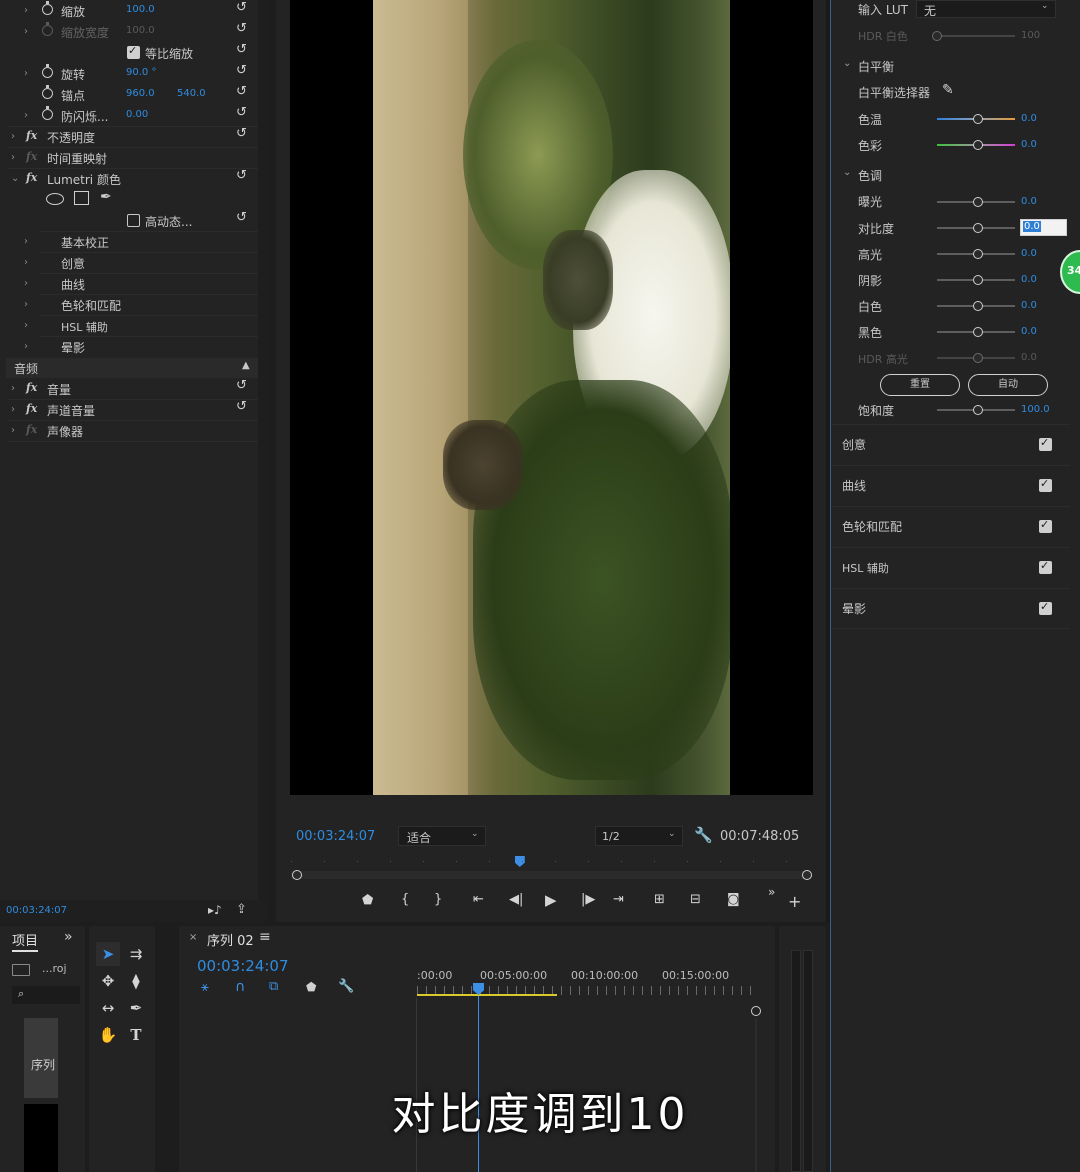 Image resolution: width=1080 pixels, height=1172 pixels. Describe the element at coordinates (140, 93) in the screenshot. I see `anchor-x-value: 960.0` at that location.